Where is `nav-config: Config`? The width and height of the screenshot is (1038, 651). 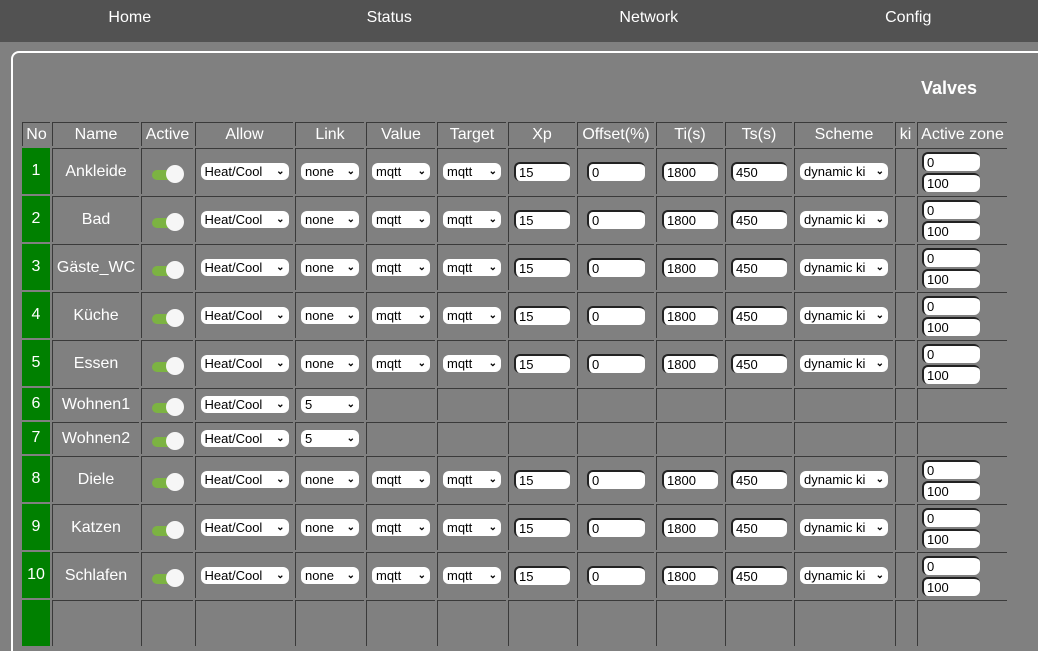 nav-config: Config is located at coordinates (908, 21).